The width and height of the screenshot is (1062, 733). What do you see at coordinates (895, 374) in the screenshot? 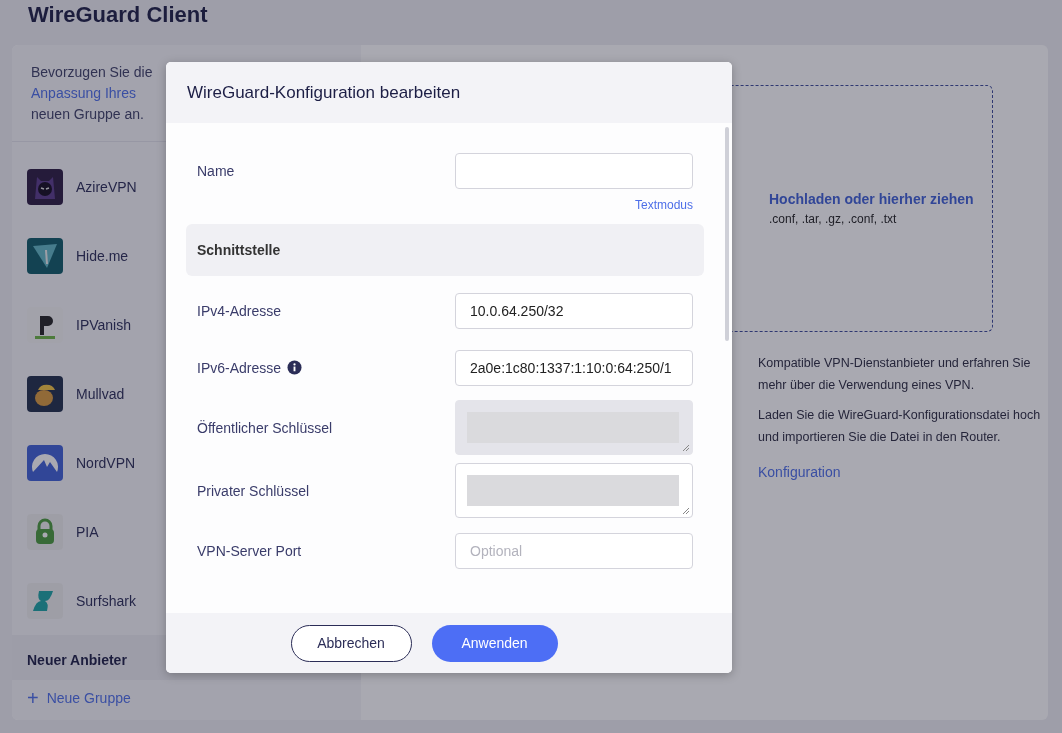
I see `info-paragraph: Kompatible VPN-Dienstanbieter und erfahren Sie mehr über die Verwendung eines VPN.` at bounding box center [895, 374].